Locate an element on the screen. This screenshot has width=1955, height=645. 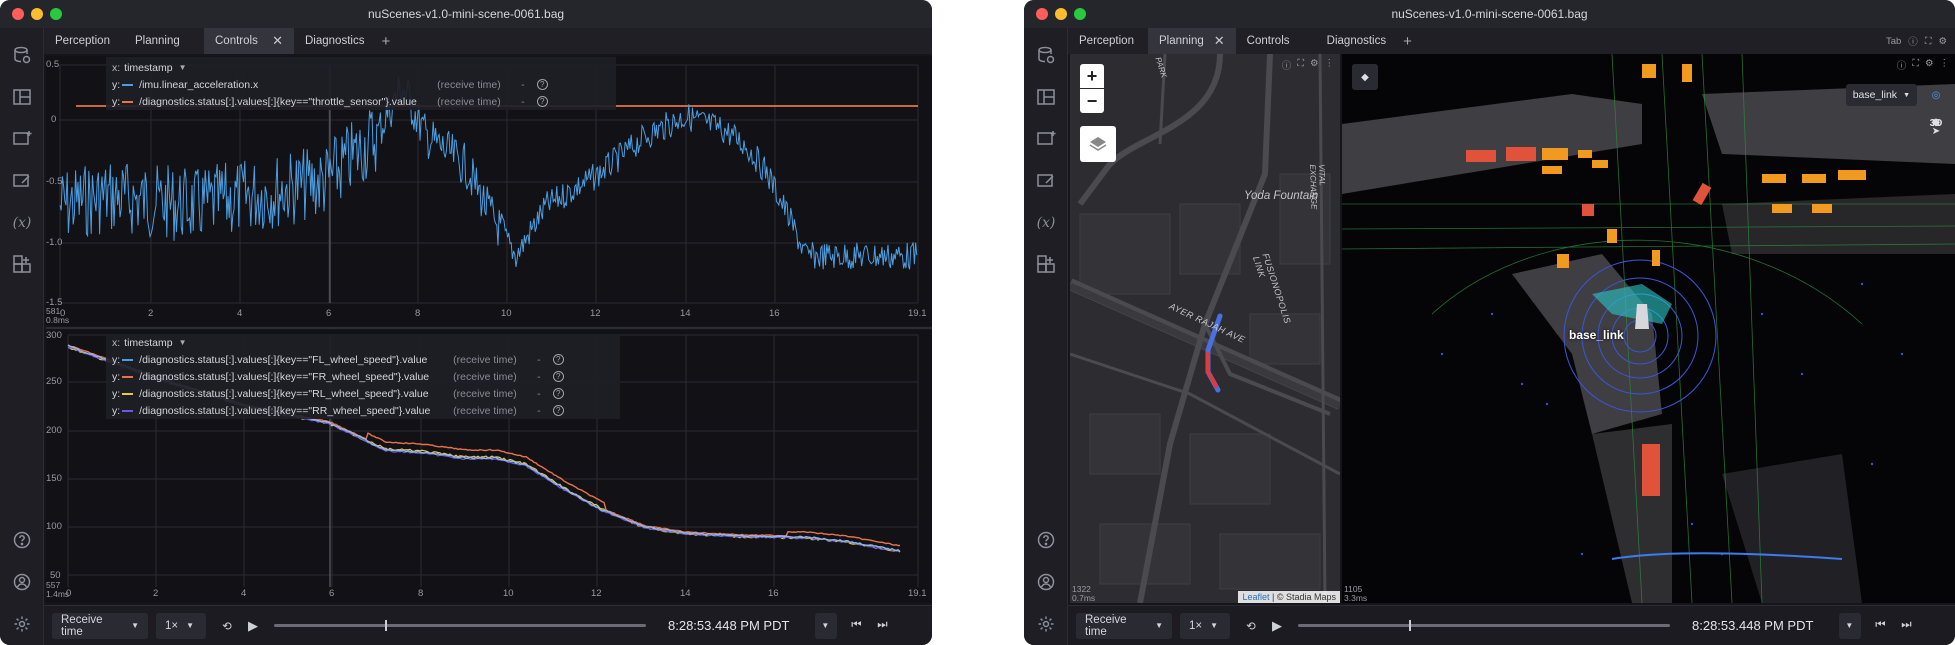
layers-icon: ◆ is located at coordinates (1365, 77).